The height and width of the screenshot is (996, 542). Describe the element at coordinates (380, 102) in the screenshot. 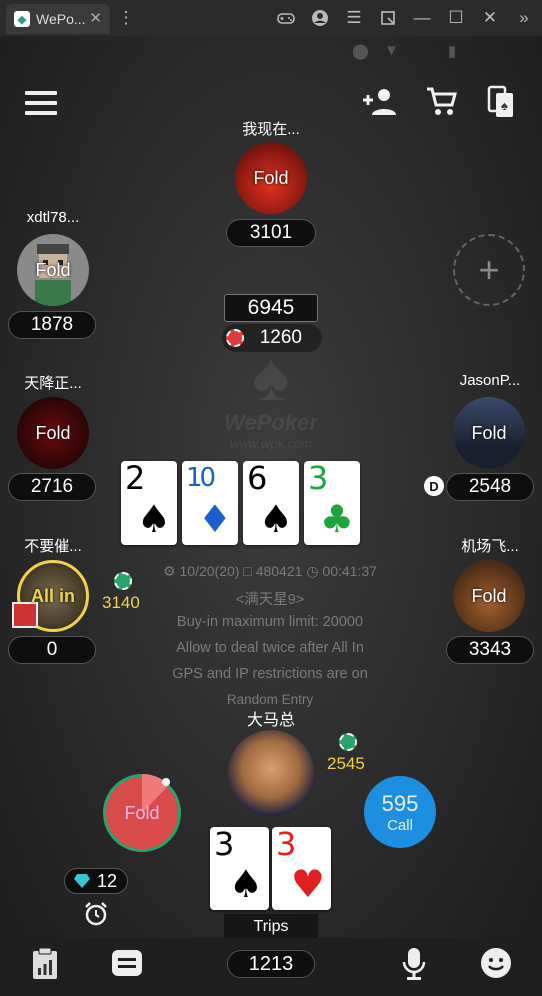

I see `add-friend-icon` at that location.